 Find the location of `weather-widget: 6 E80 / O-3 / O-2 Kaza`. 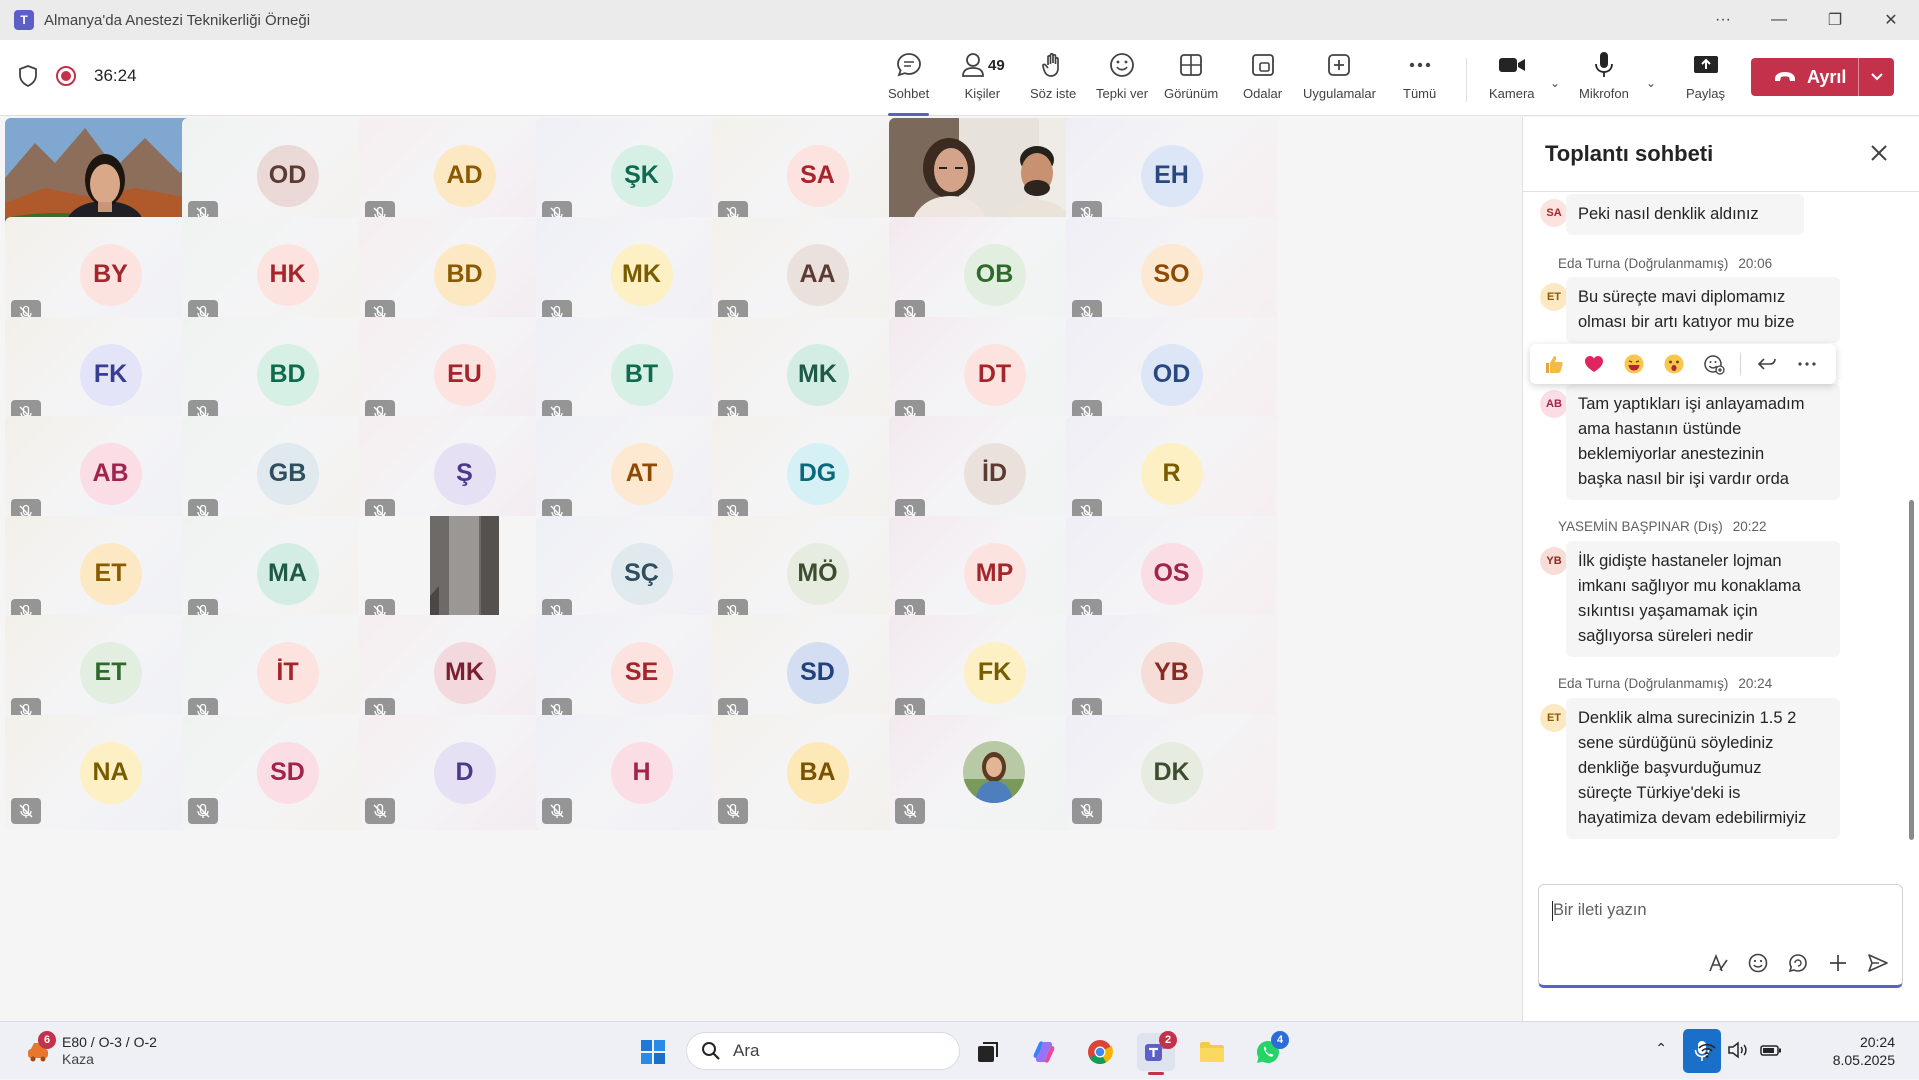

weather-widget: 6 E80 / O-3 / O-2 Kaza is located at coordinates (90, 1049).